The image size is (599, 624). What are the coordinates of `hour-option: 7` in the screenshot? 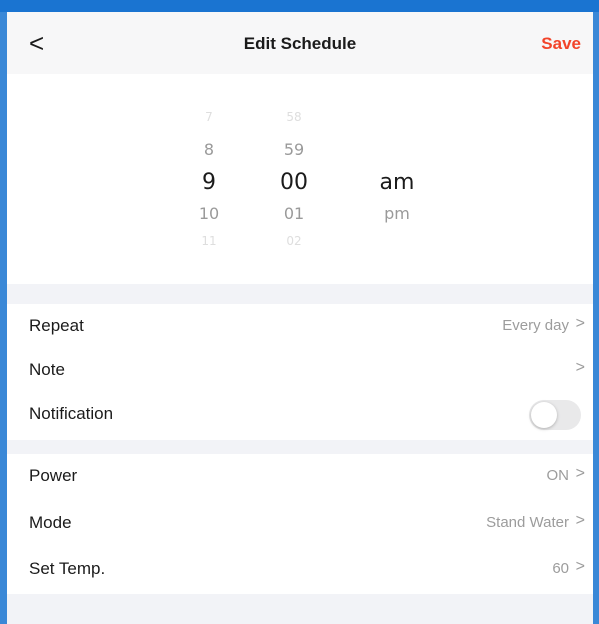 It's located at (209, 117).